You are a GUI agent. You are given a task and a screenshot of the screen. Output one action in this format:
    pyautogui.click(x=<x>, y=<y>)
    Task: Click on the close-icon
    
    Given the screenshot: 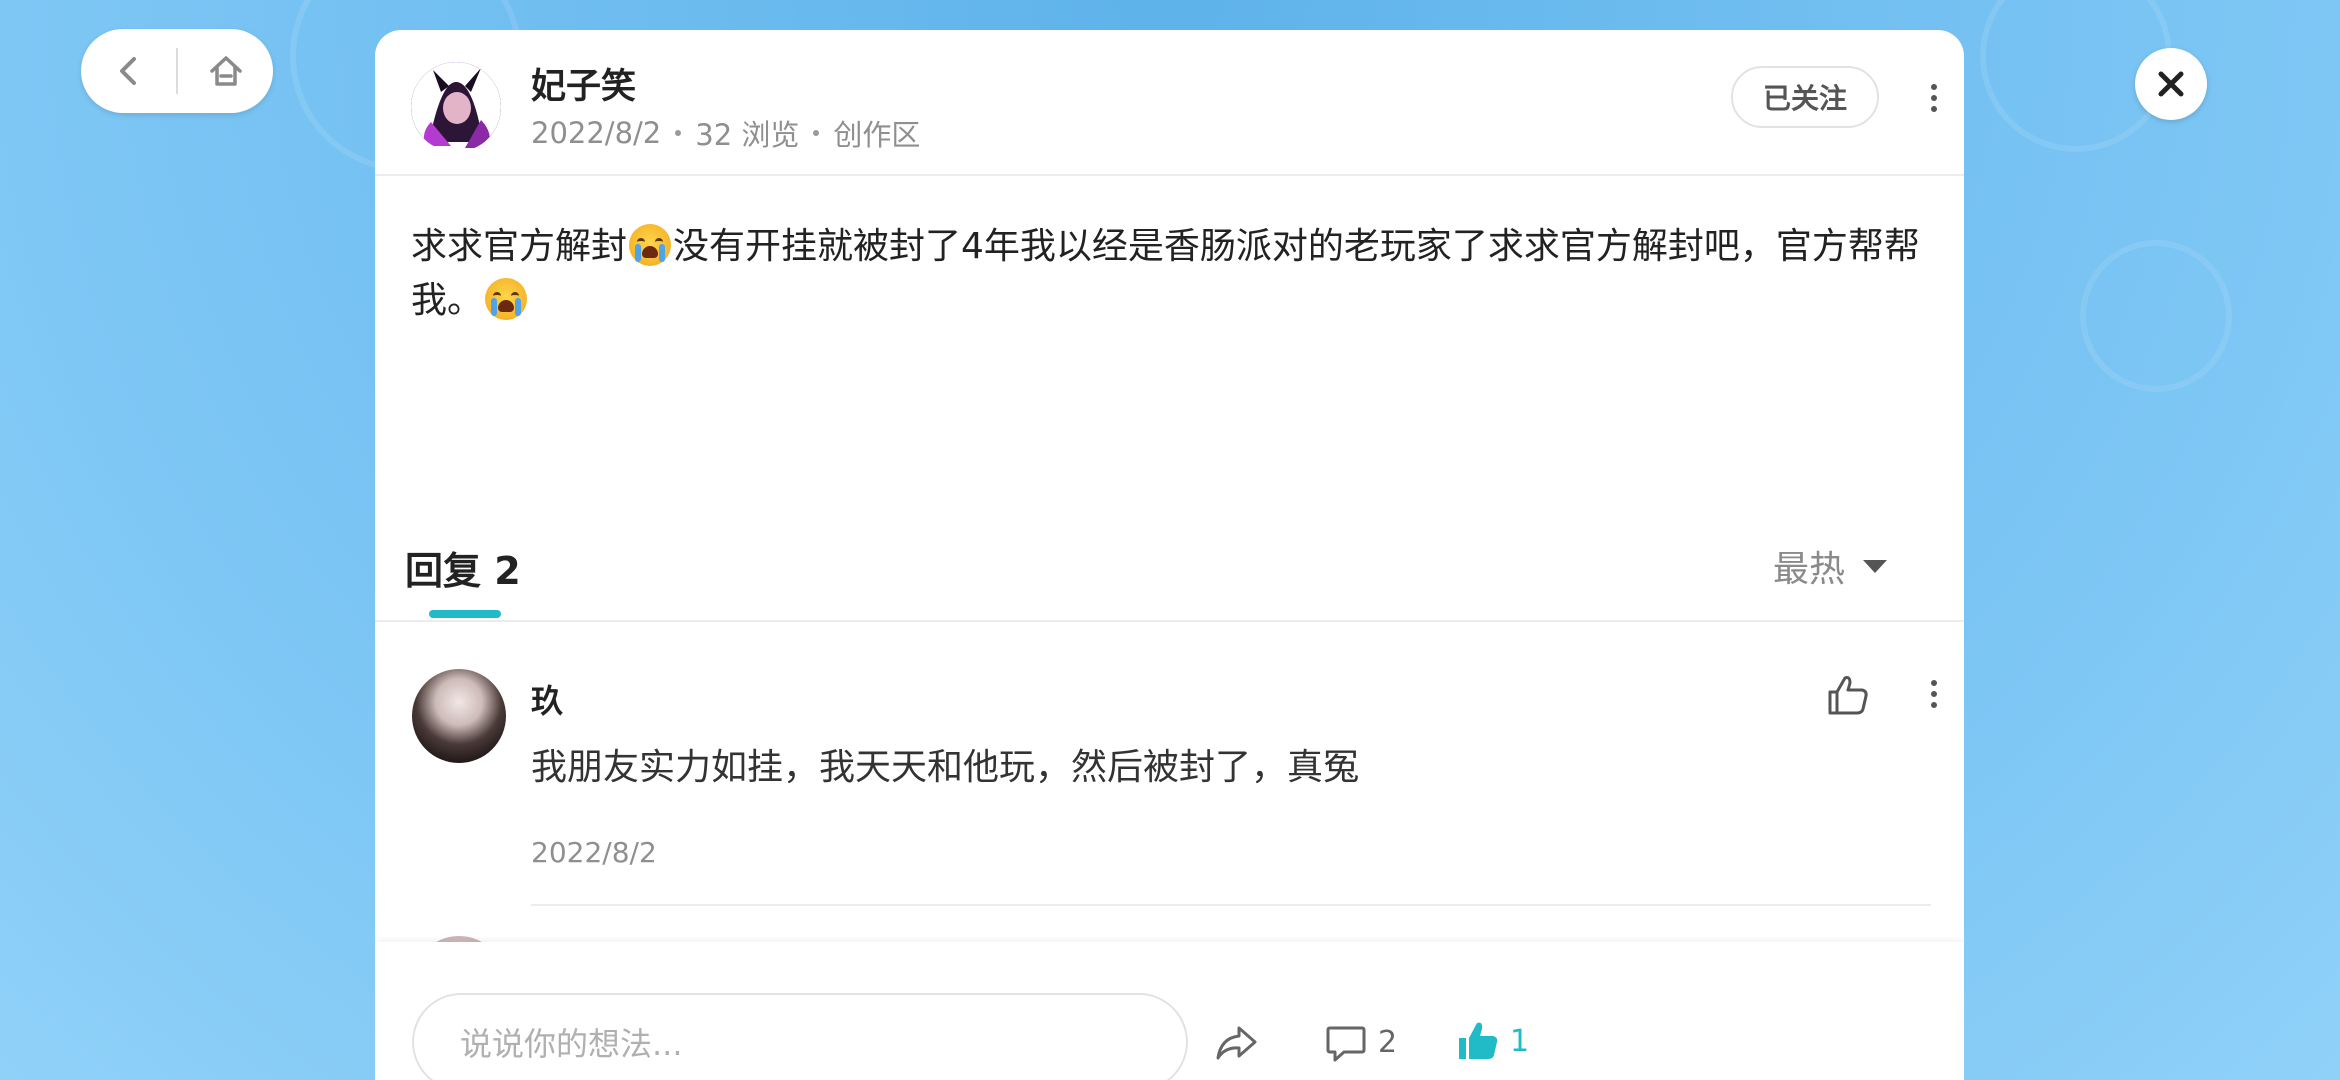 What is the action you would take?
    pyautogui.click(x=2171, y=84)
    